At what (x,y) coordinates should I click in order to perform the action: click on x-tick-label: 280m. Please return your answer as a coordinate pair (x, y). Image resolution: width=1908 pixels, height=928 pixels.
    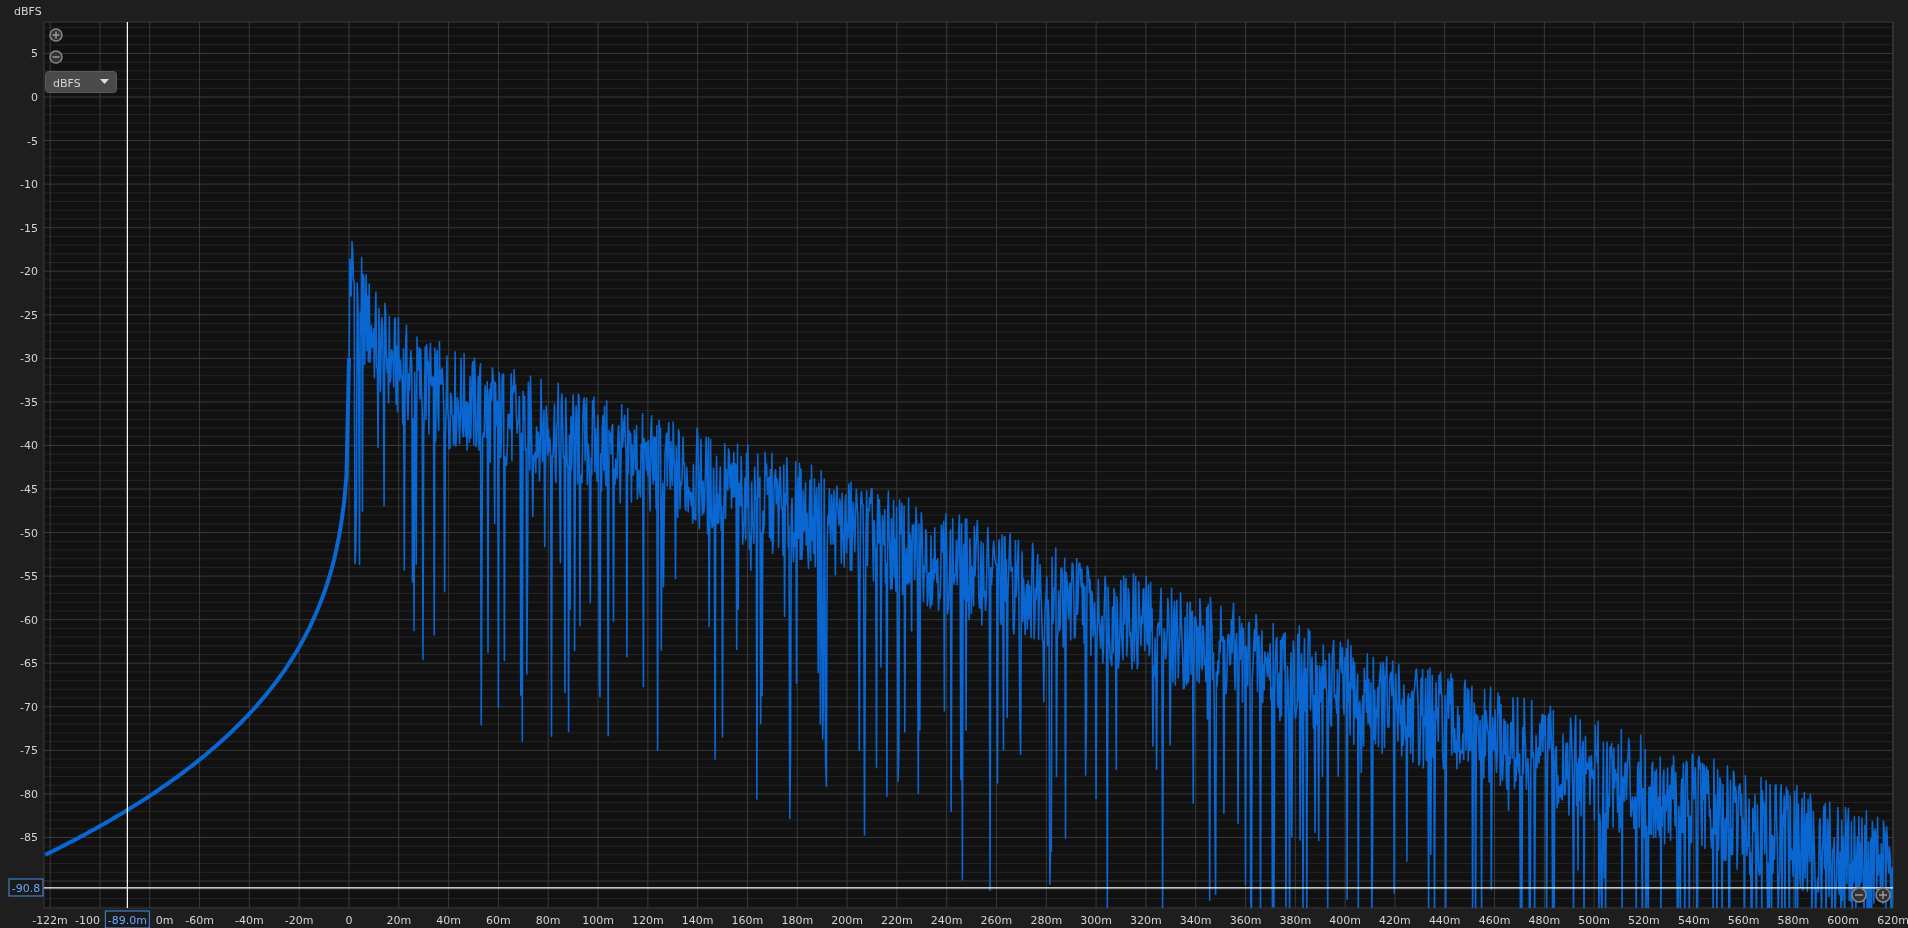
    Looking at the image, I should click on (1046, 920).